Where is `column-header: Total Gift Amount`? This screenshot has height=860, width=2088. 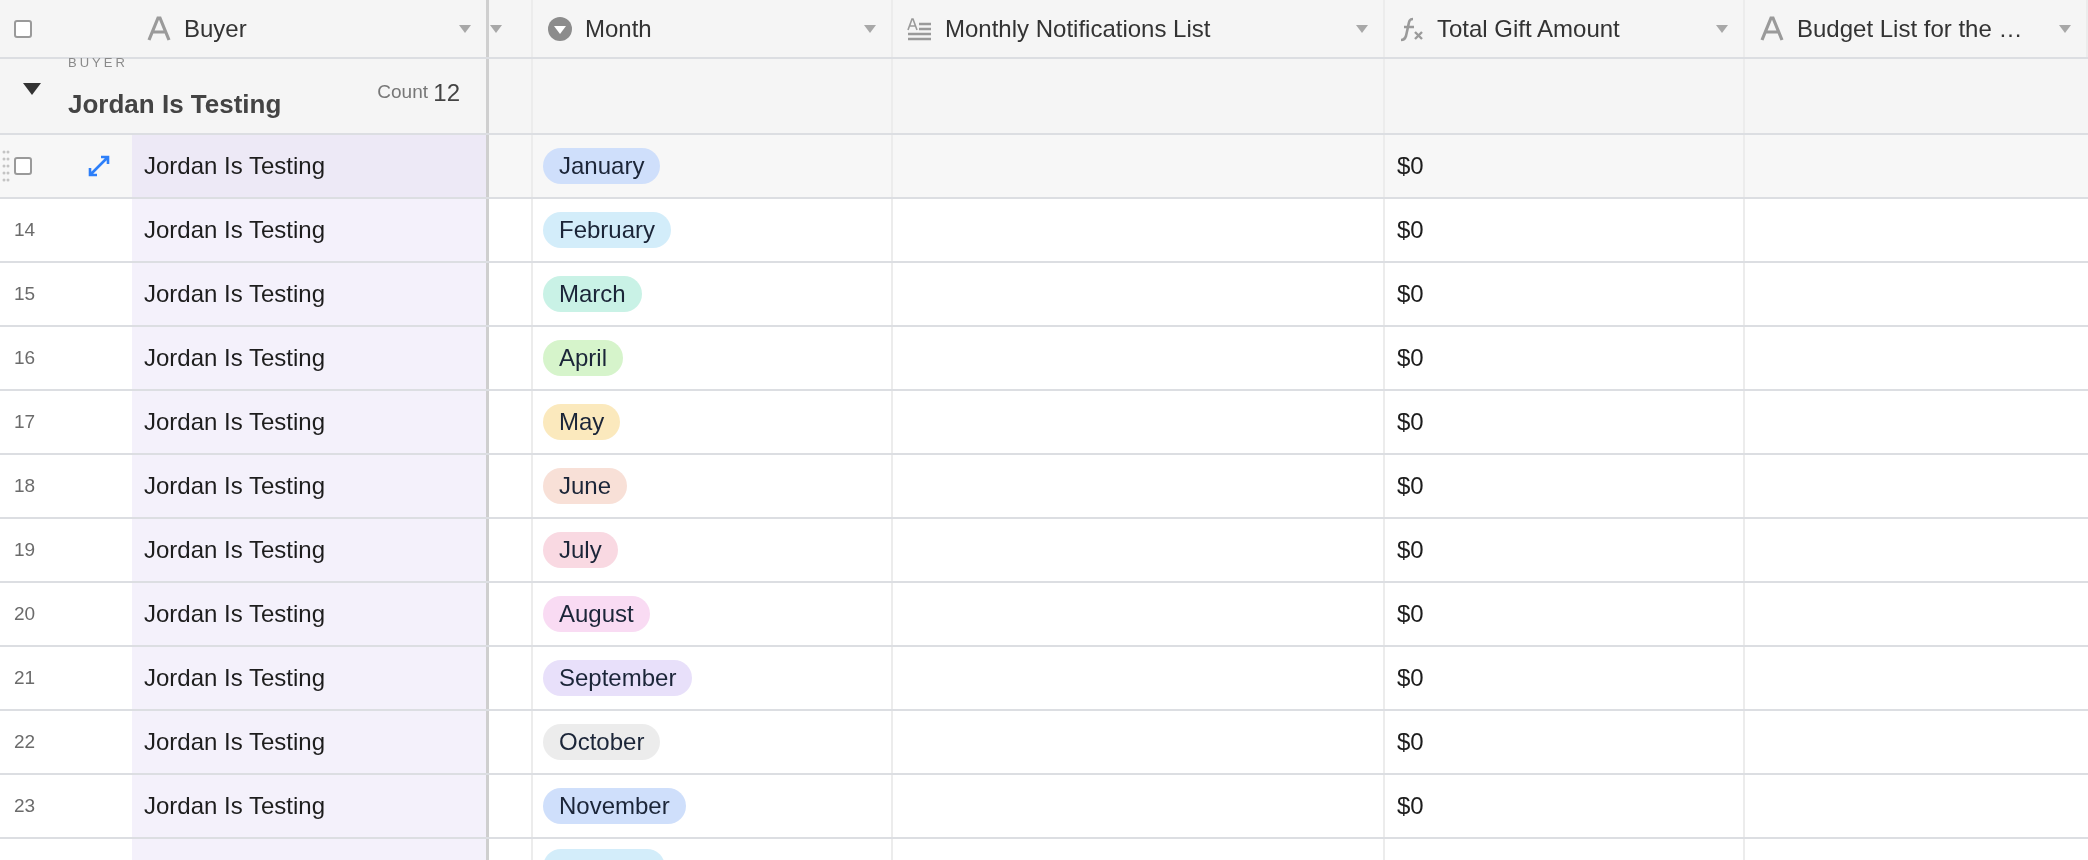
column-header: Total Gift Amount is located at coordinates (1576, 28).